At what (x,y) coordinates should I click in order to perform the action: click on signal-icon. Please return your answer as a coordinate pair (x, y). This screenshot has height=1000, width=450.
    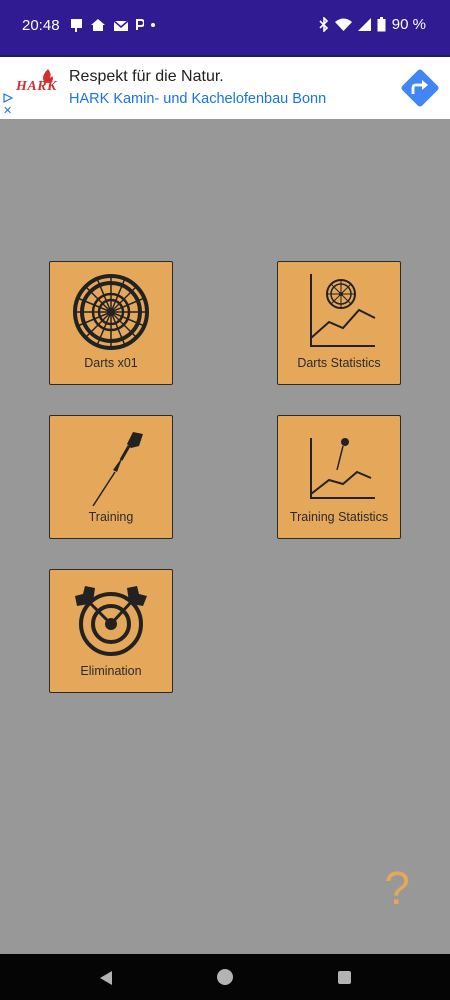
    Looking at the image, I should click on (364, 24).